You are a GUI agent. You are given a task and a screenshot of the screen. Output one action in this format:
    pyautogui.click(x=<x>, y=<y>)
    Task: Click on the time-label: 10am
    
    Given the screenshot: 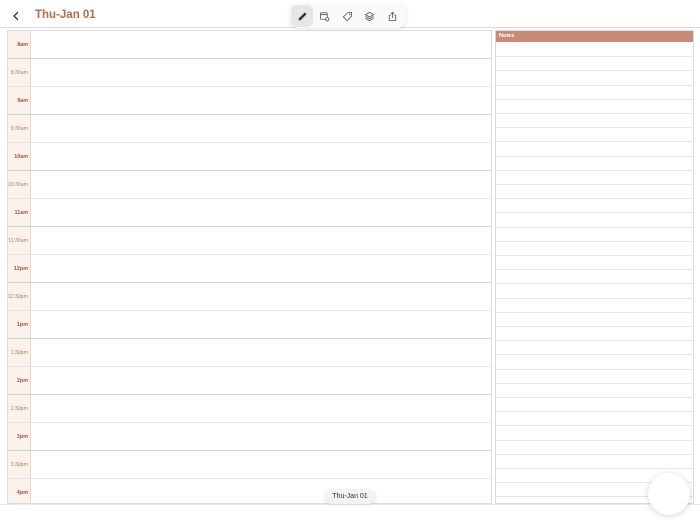 What is the action you would take?
    pyautogui.click(x=21, y=157)
    